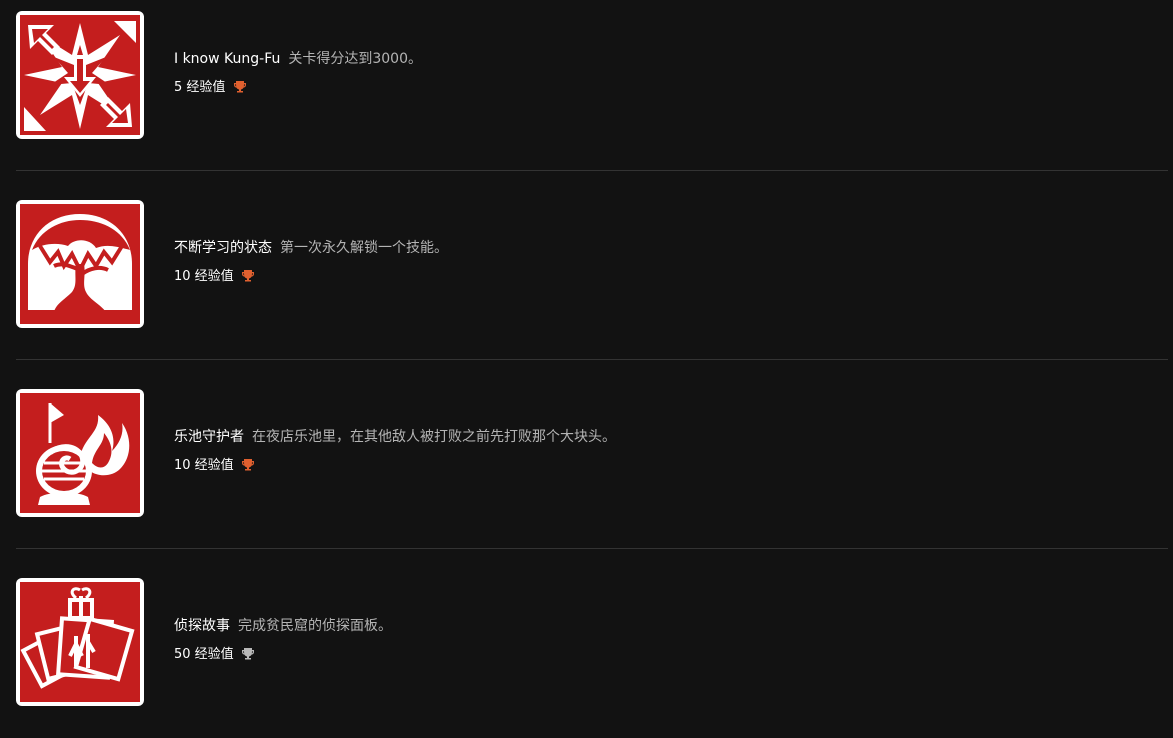  Describe the element at coordinates (315, 626) in the screenshot. I see `achievement-description: 完成贫民窟的侦探面板。` at that location.